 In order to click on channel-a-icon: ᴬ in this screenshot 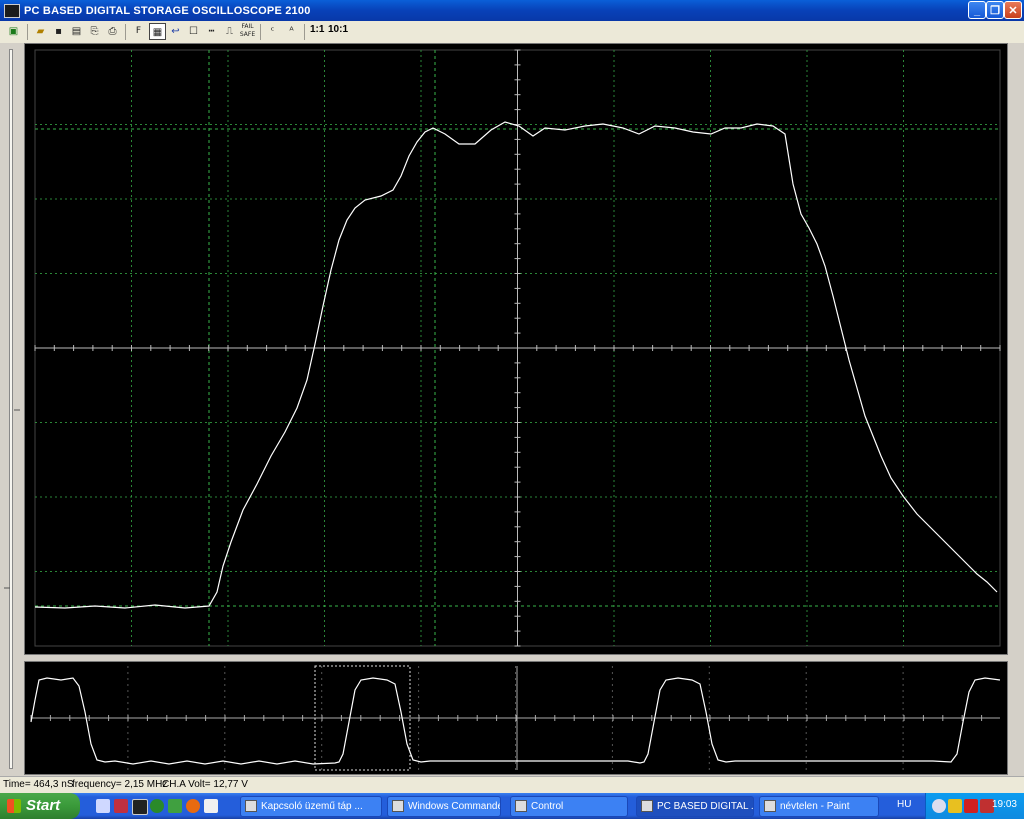, I will do `click(291, 31)`.